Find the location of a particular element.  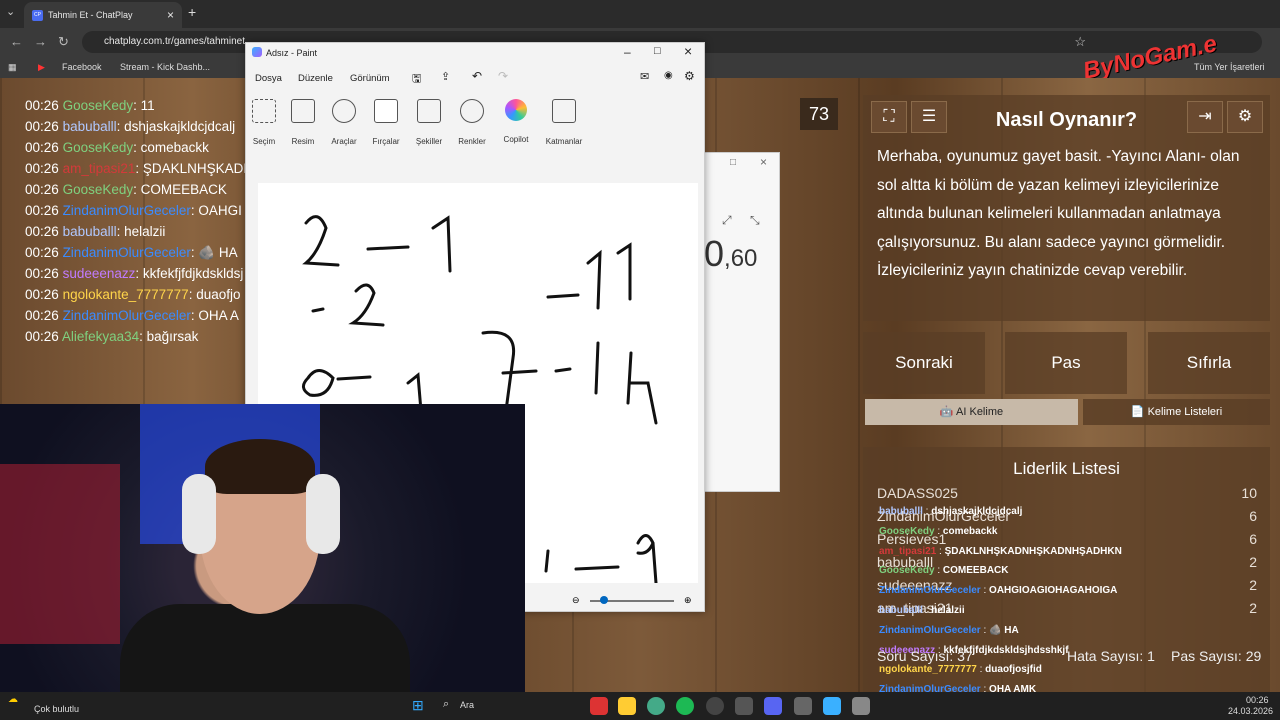

zoom-out-icon: ⊖ is located at coordinates (576, 600).